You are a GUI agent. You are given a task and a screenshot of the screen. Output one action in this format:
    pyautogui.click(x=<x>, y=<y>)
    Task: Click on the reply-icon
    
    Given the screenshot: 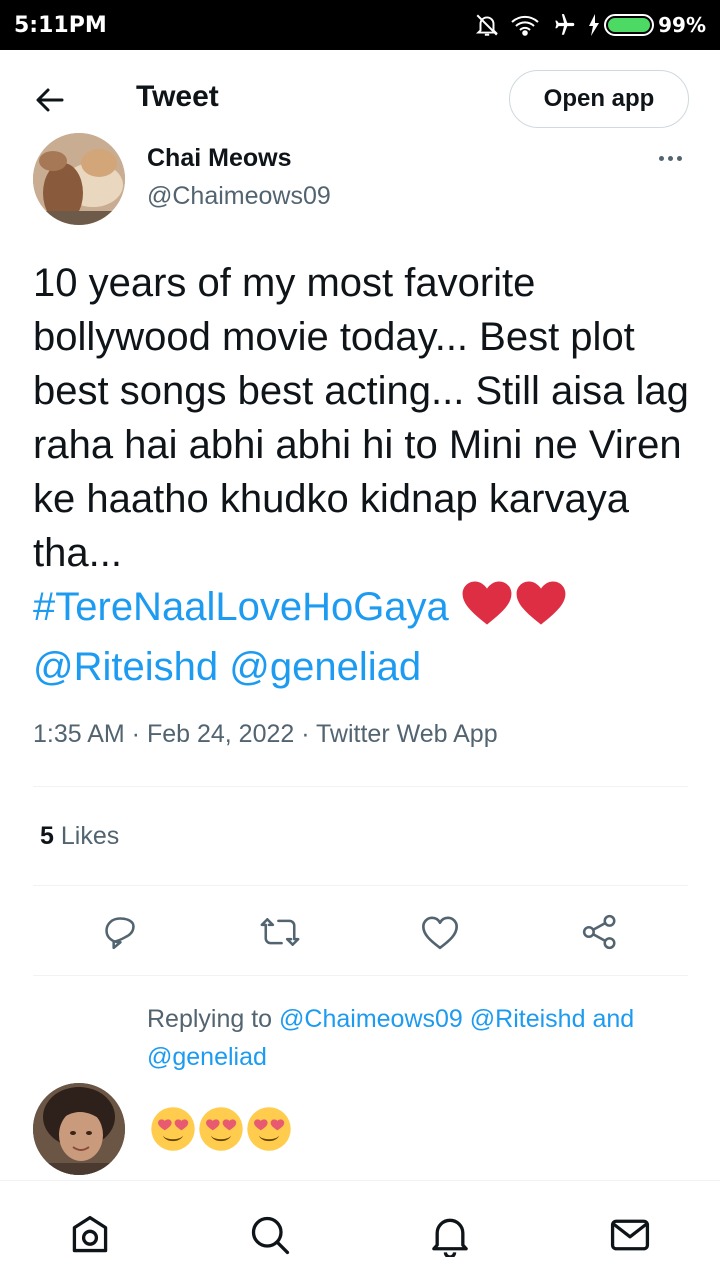 What is the action you would take?
    pyautogui.click(x=120, y=932)
    